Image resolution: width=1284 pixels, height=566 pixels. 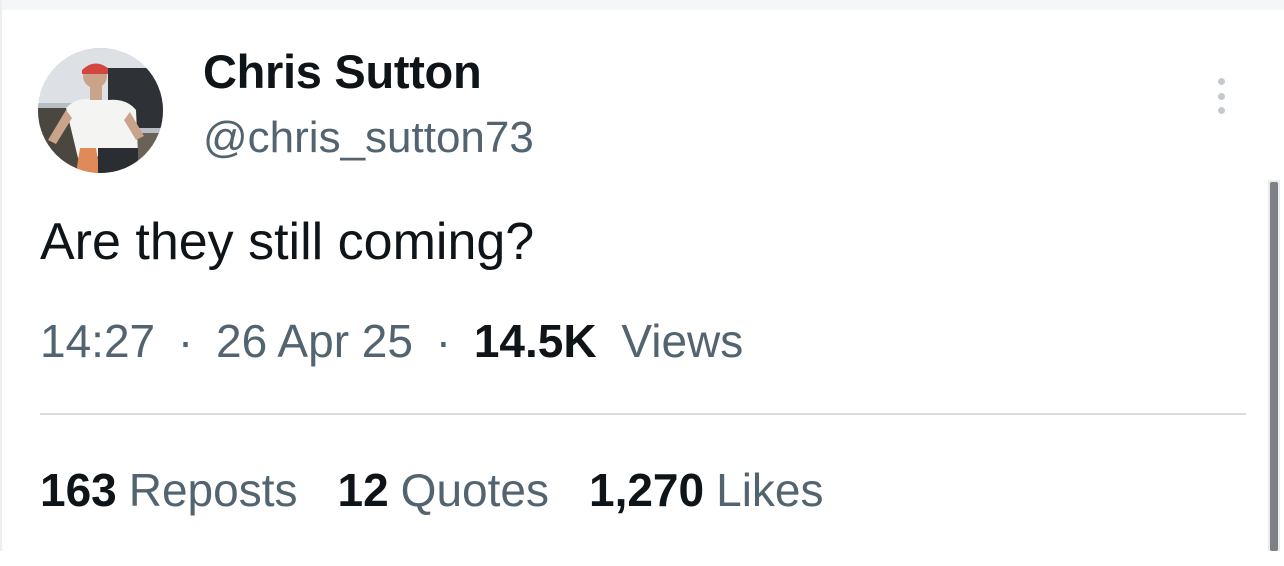 I want to click on tweet-meta: 14:27 · 26 Apr 25 · 14.5K Views, so click(x=391, y=341).